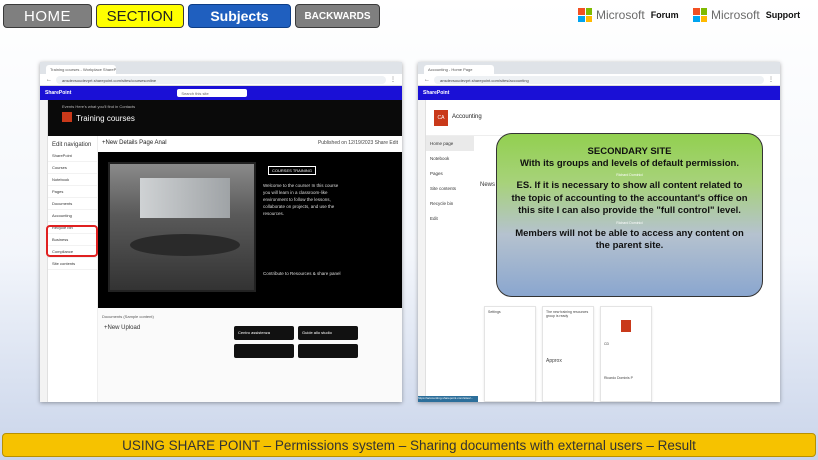 The width and height of the screenshot is (818, 460). Describe the element at coordinates (599, 93) in the screenshot. I see `sharepoint-suite-bar: SharePoint` at that location.